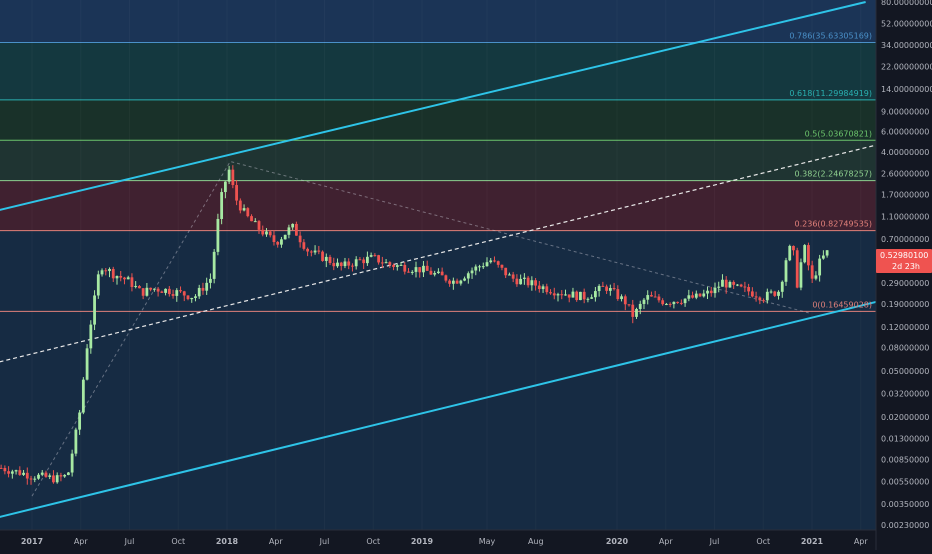 The height and width of the screenshot is (554, 932). What do you see at coordinates (617, 541) in the screenshot?
I see `time-tick-label: 2020` at bounding box center [617, 541].